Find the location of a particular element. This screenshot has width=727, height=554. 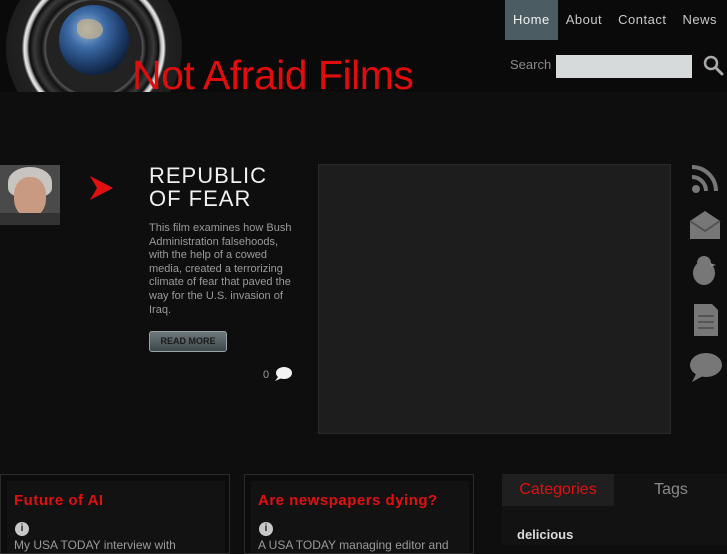

search-input is located at coordinates (624, 66).